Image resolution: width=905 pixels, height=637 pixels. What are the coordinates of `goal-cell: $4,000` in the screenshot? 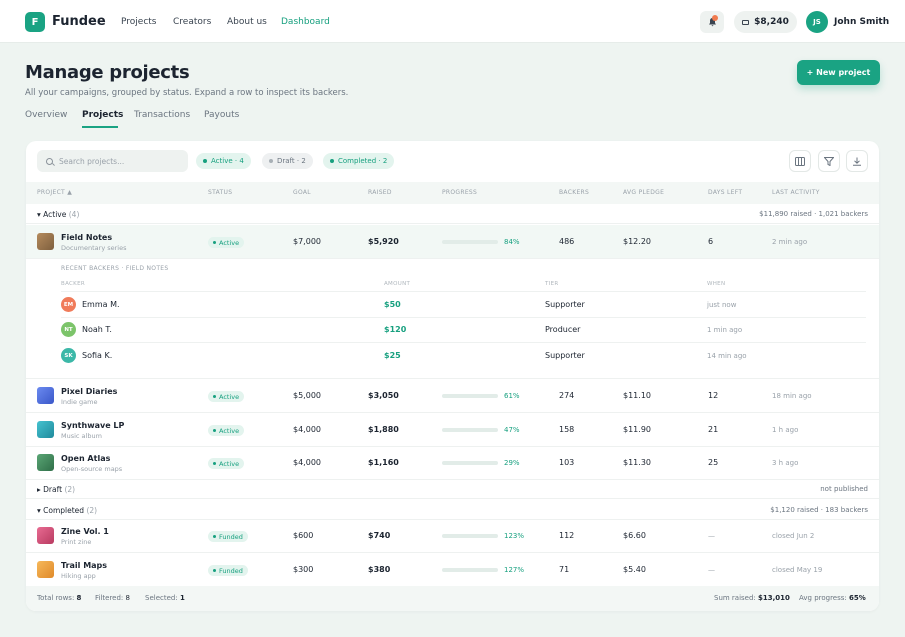 It's located at (307, 429).